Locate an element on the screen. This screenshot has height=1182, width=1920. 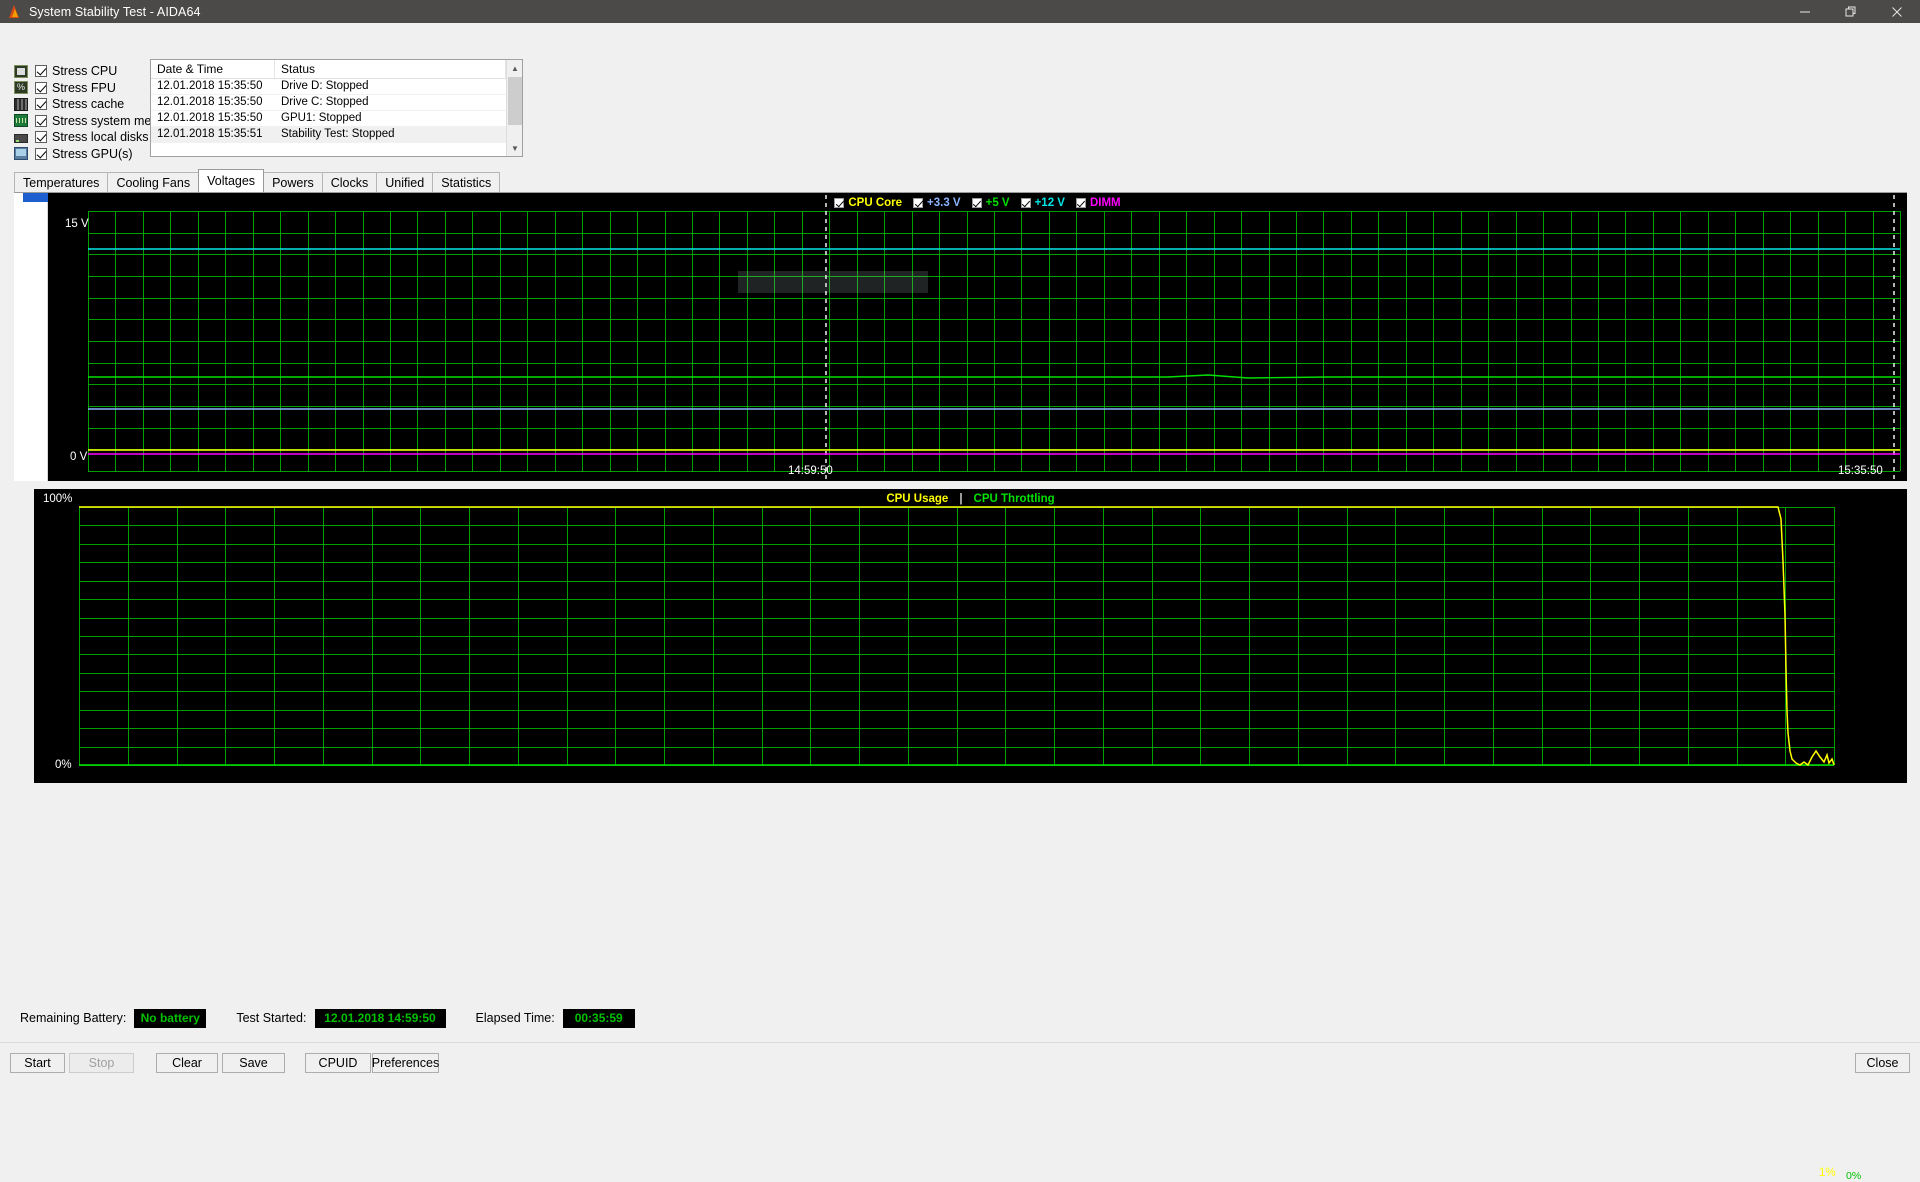
table-row: 12.01.2018 15:35:50 Drive C: Stopped is located at coordinates (328, 103).